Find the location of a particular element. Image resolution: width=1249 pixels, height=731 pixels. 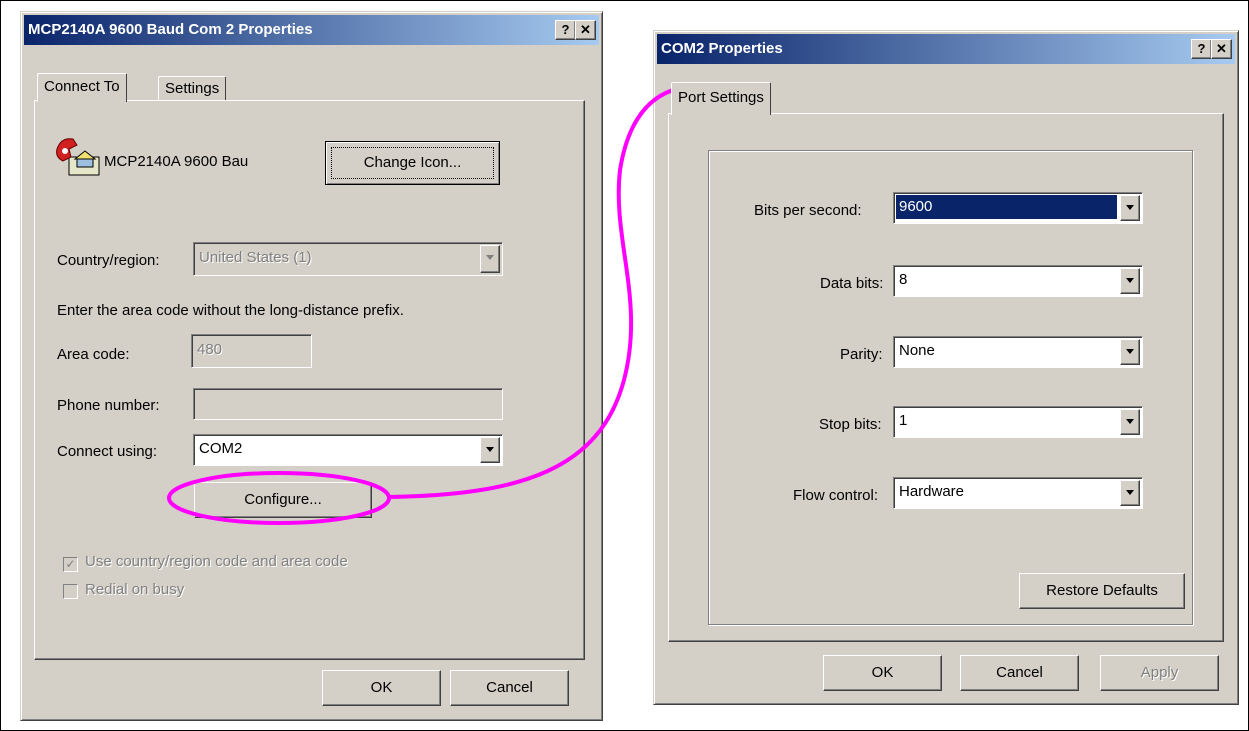

flow-control-label: Flow control: is located at coordinates (836, 495).